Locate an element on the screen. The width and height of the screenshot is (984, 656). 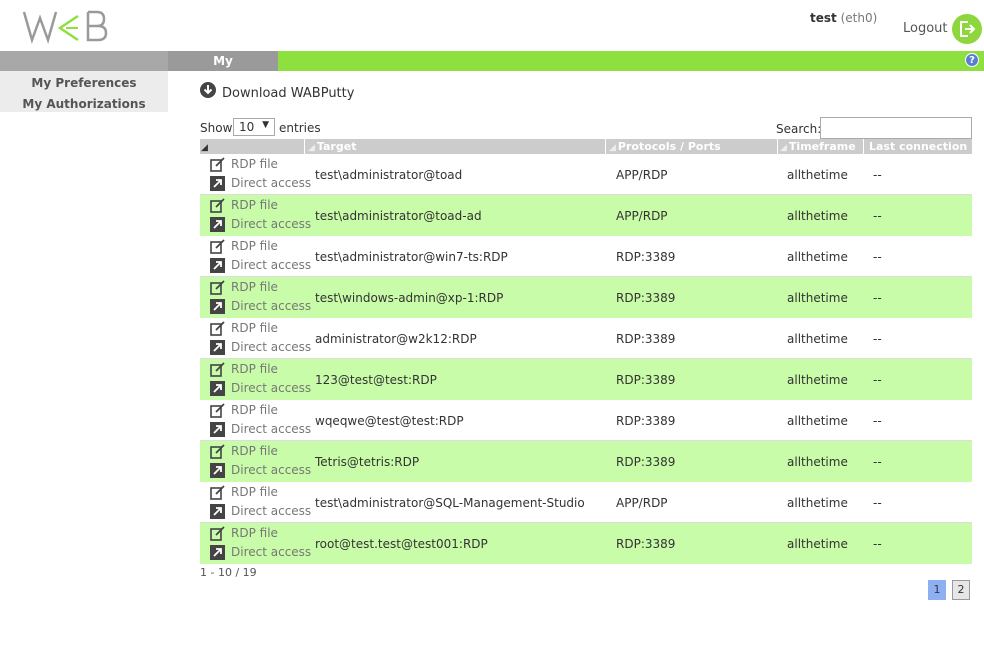
entries-value: 10 is located at coordinates (247, 127).